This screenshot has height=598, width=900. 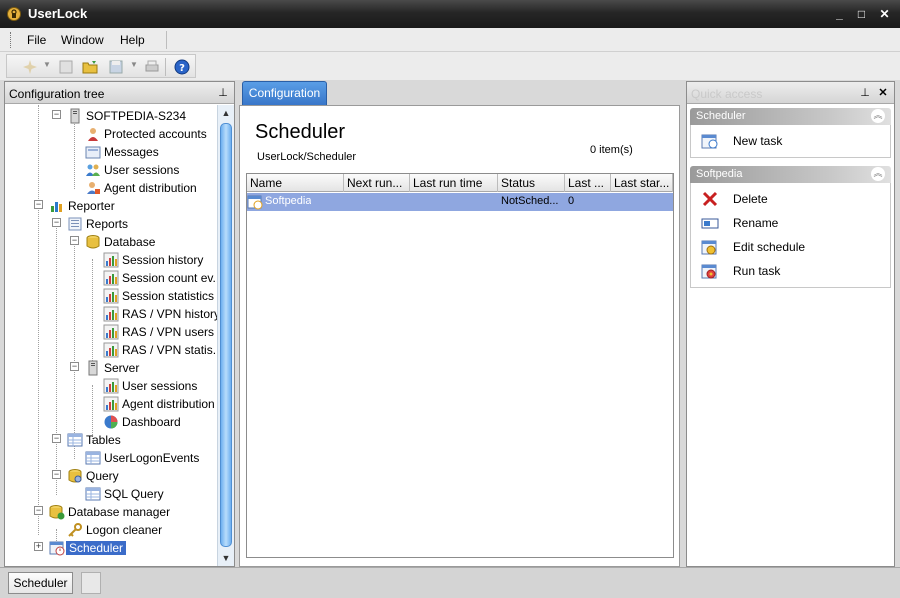 I want to click on section-header: Scheduler ︽, so click(x=790, y=116).